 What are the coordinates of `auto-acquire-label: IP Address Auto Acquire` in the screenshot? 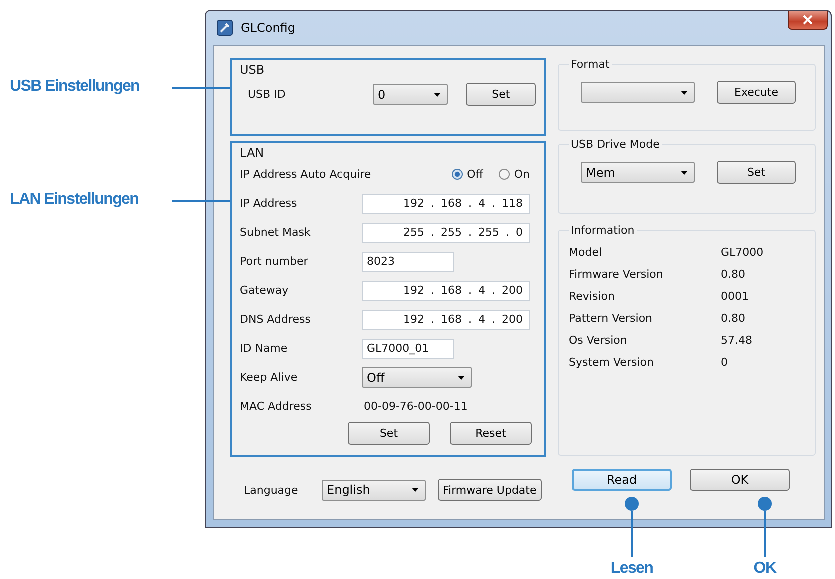 It's located at (306, 174).